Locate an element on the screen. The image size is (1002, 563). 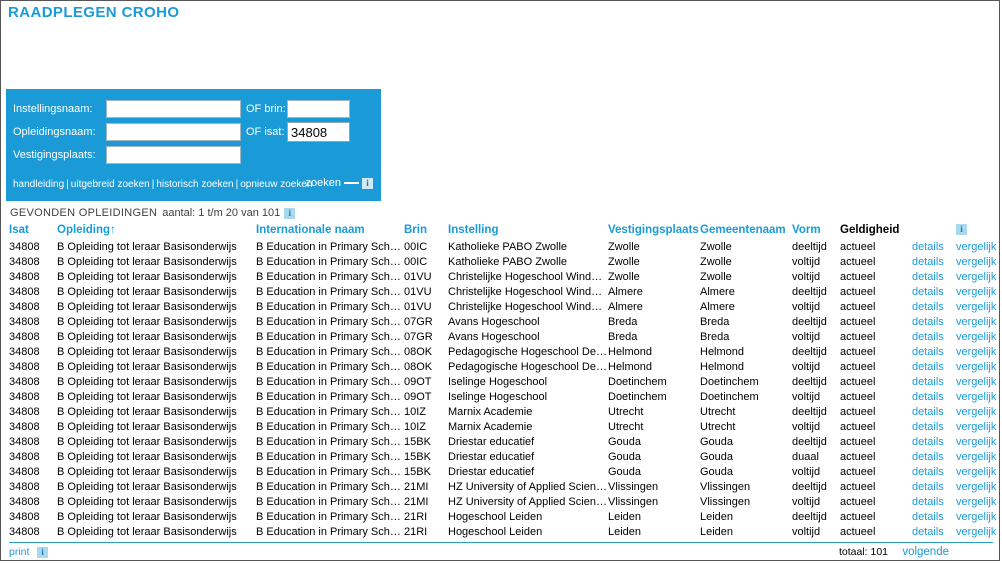
zoeken-button-label: zoeken is located at coordinates (323, 183).